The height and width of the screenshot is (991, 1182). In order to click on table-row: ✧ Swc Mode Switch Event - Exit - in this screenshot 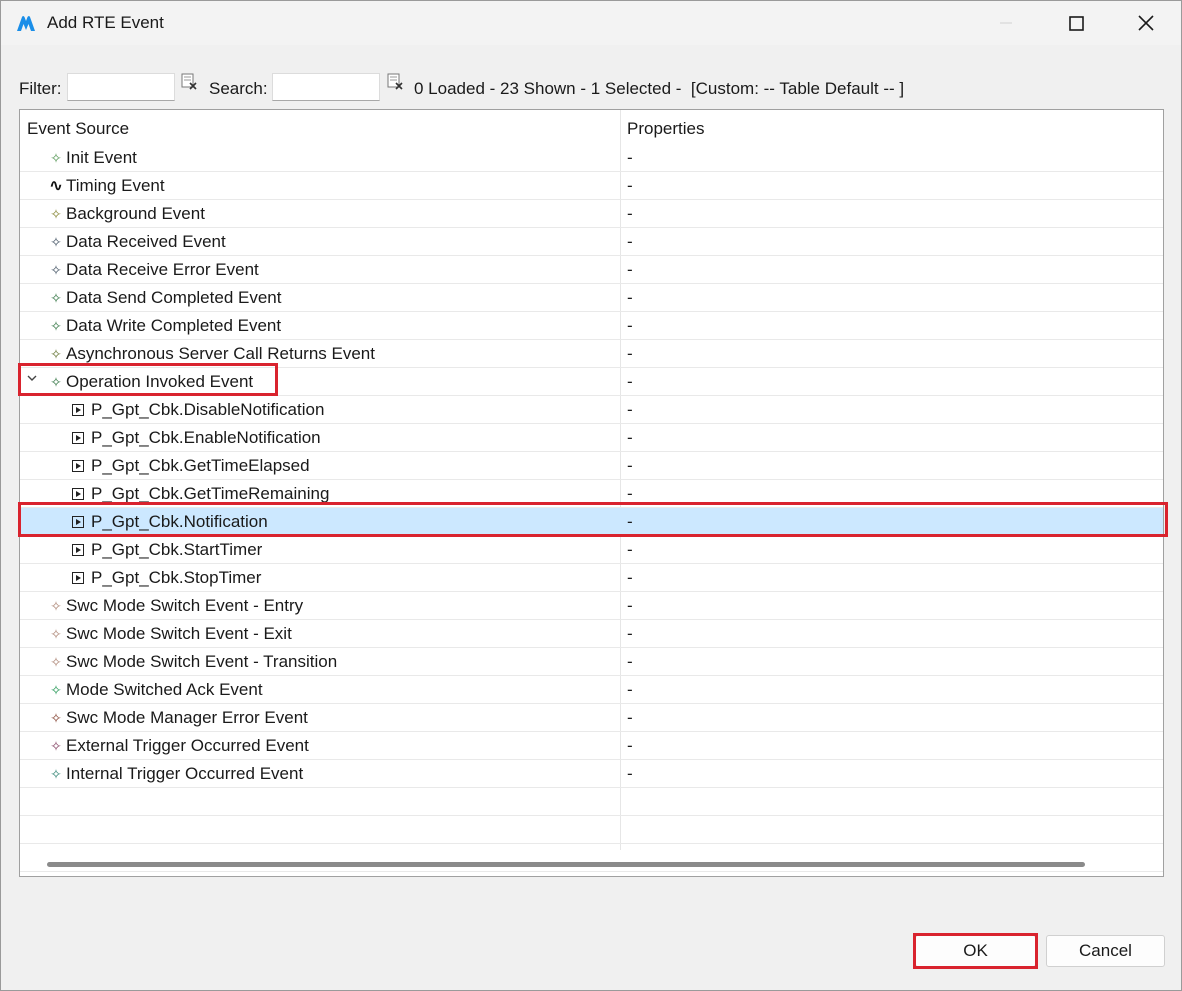, I will do `click(591, 634)`.